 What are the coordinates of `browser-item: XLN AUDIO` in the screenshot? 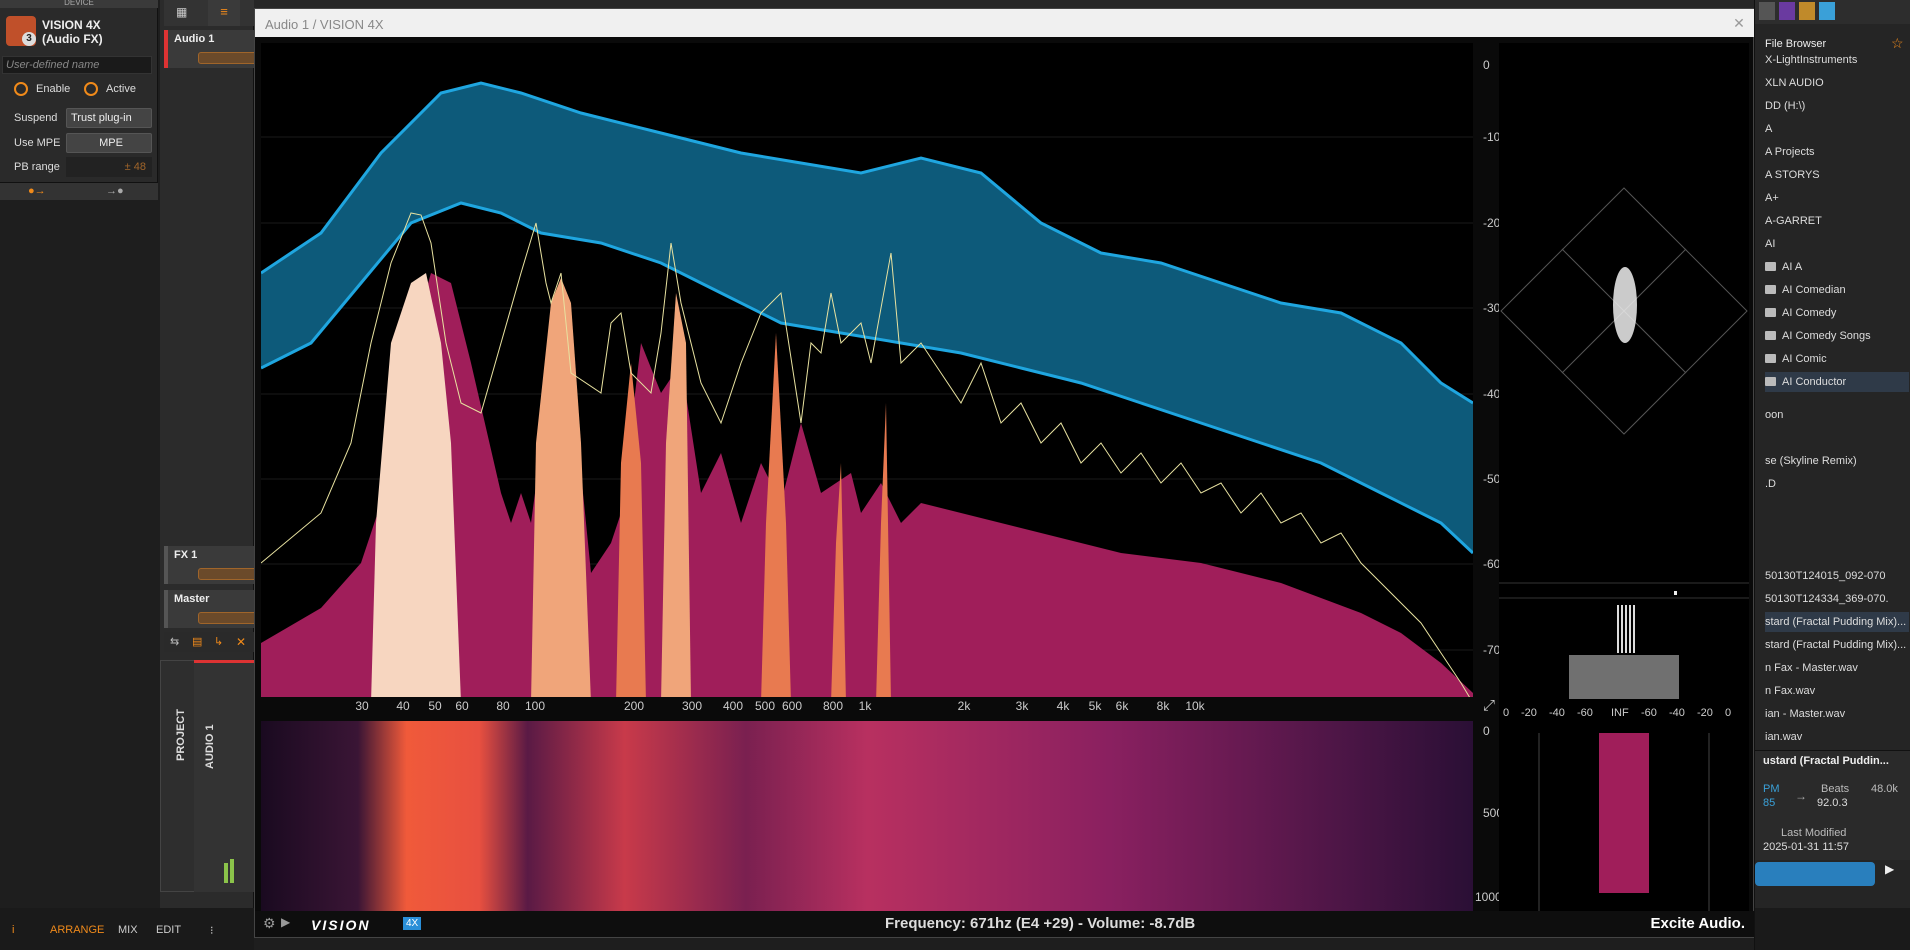 It's located at (1837, 83).